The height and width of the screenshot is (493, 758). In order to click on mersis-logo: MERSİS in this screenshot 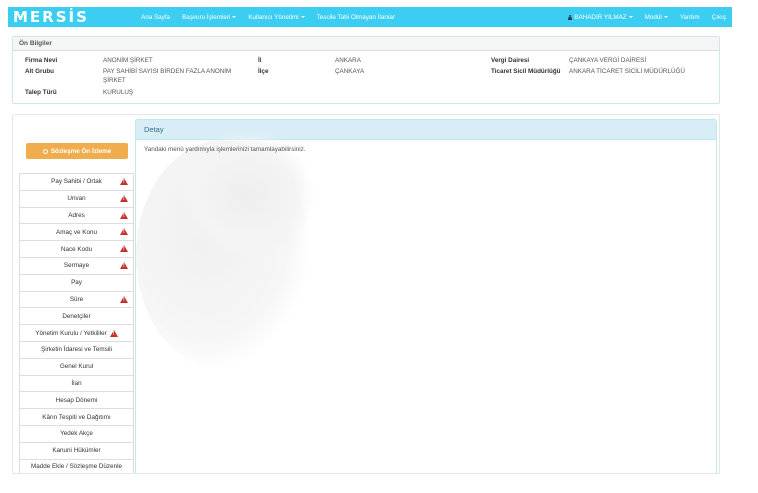, I will do `click(71, 17)`.